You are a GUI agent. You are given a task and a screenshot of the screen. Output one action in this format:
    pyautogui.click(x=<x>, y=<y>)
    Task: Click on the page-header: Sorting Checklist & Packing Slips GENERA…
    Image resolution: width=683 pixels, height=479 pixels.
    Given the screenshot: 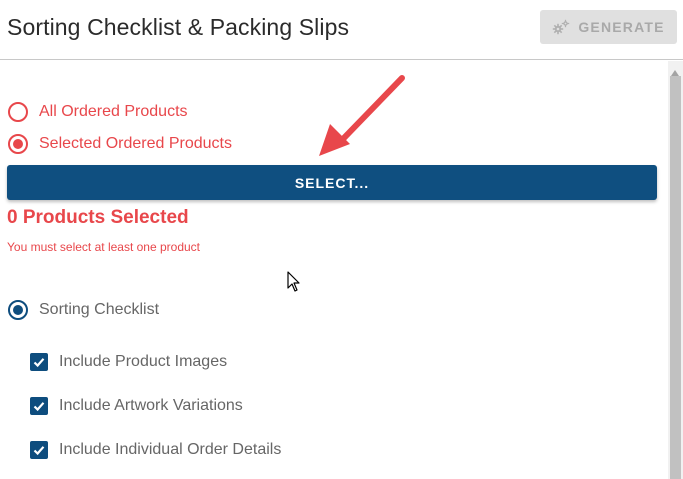 What is the action you would take?
    pyautogui.click(x=341, y=30)
    